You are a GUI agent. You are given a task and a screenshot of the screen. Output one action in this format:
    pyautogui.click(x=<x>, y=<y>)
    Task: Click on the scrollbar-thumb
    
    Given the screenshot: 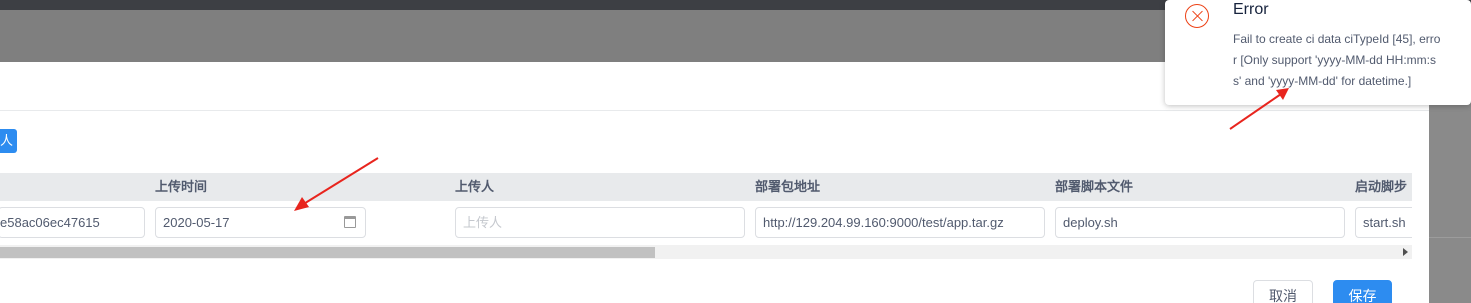 What is the action you would take?
    pyautogui.click(x=327, y=252)
    